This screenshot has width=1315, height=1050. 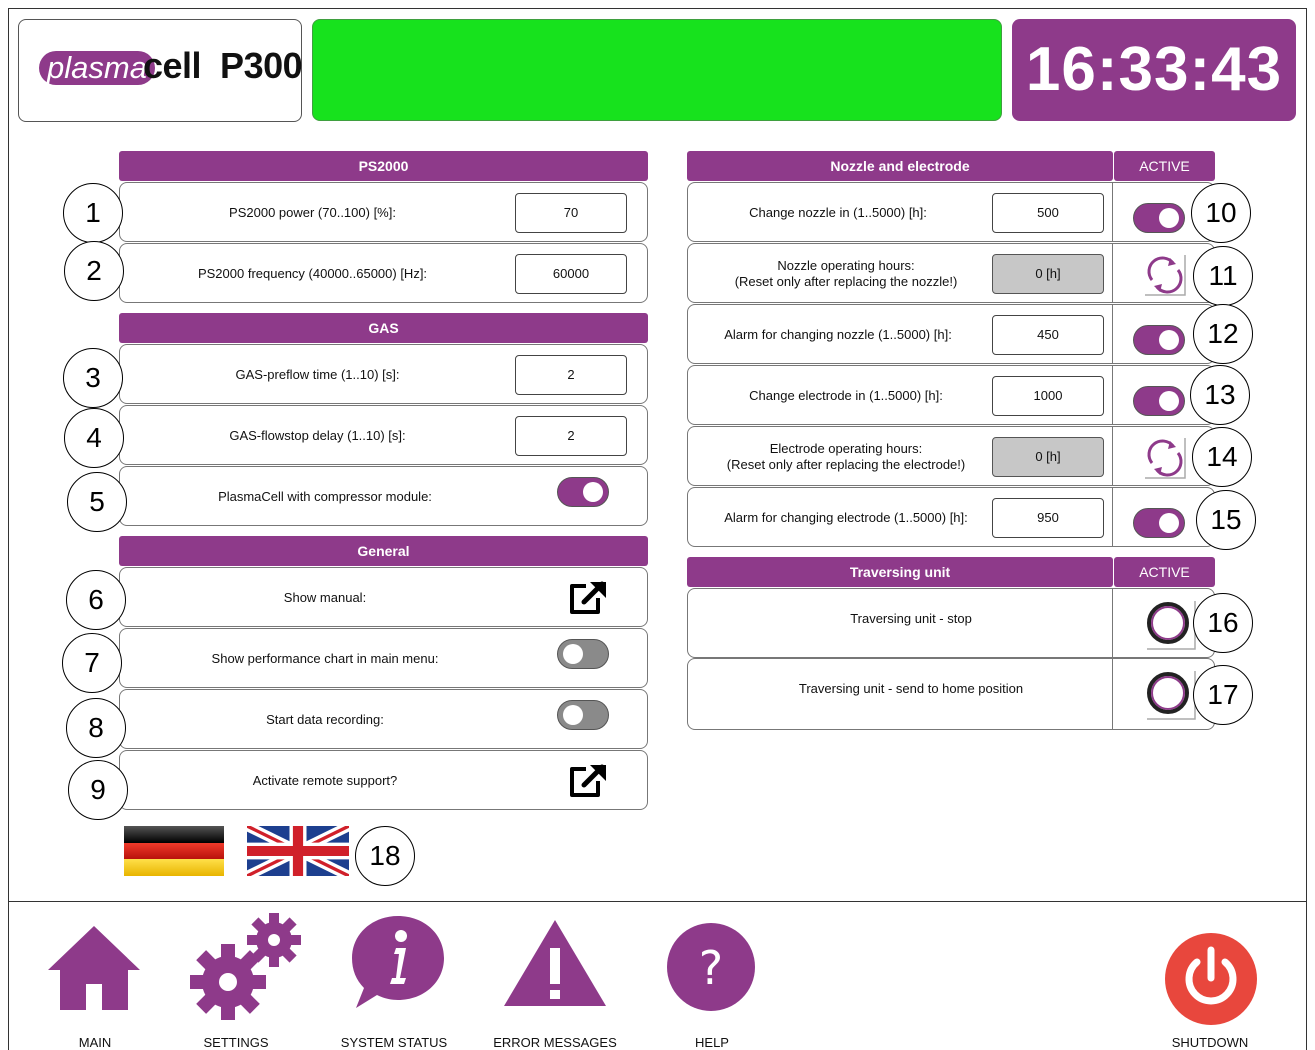 What do you see at coordinates (712, 1043) in the screenshot?
I see `nav-help-label: HELP` at bounding box center [712, 1043].